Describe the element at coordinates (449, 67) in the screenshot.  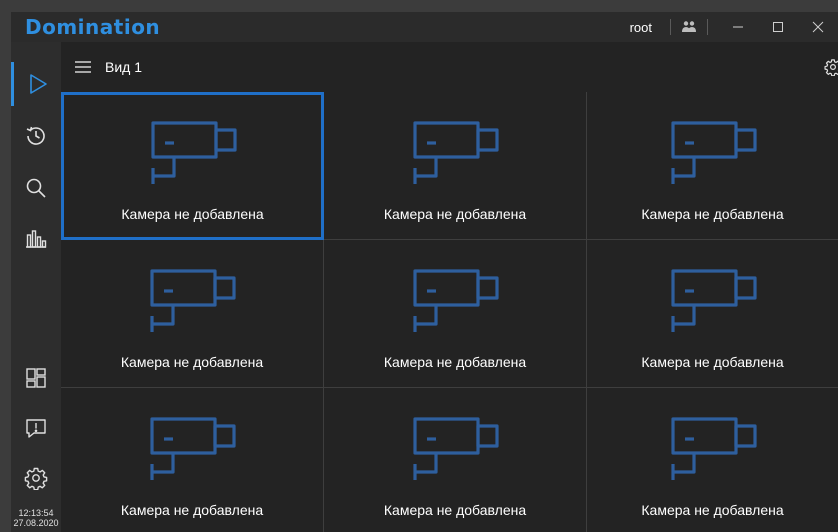
I see `view-toolbar: Вид 1` at that location.